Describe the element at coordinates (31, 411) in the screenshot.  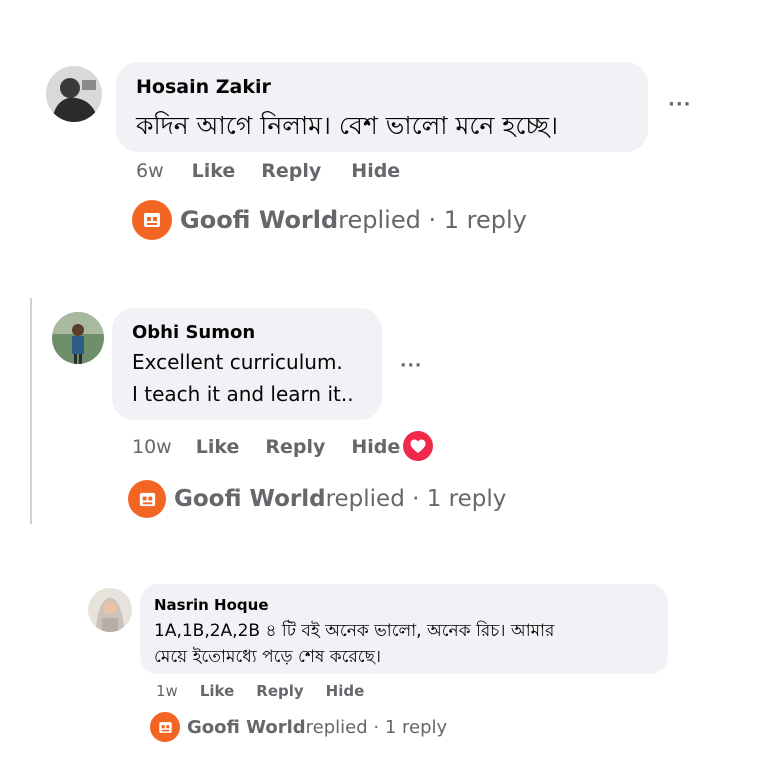
I see `thread-line` at that location.